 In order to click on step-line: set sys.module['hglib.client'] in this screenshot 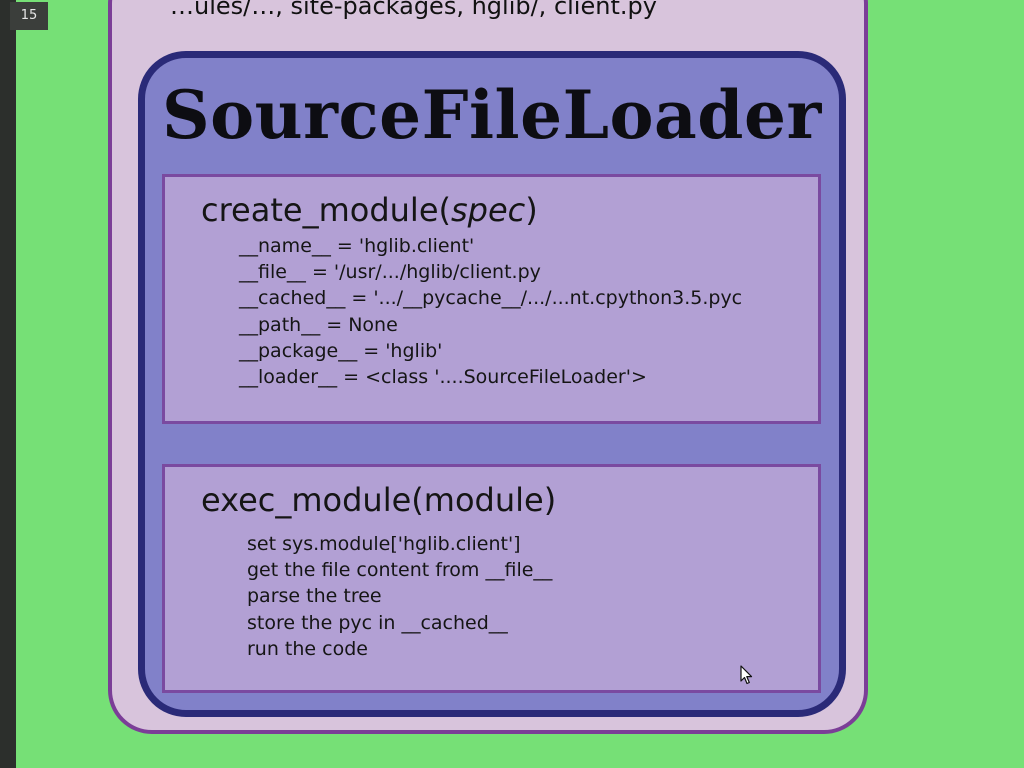, I will do `click(384, 544)`.